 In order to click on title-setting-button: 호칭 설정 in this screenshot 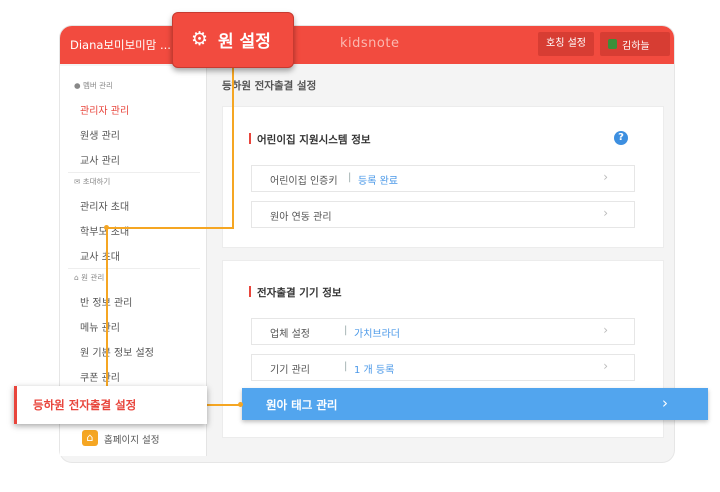, I will do `click(566, 44)`.